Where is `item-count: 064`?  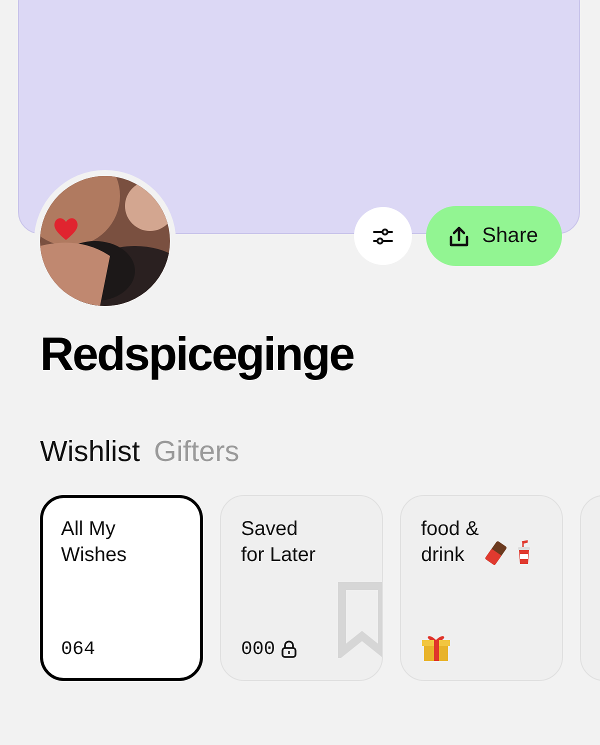
item-count: 064 is located at coordinates (78, 649).